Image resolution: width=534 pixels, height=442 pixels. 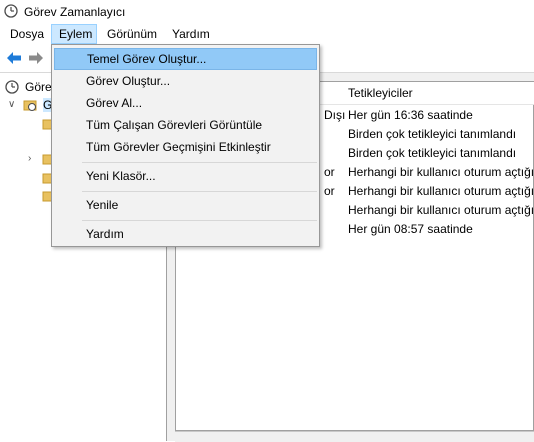 What do you see at coordinates (354, 436) in the screenshot?
I see `horizontal-scrollbar` at bounding box center [354, 436].